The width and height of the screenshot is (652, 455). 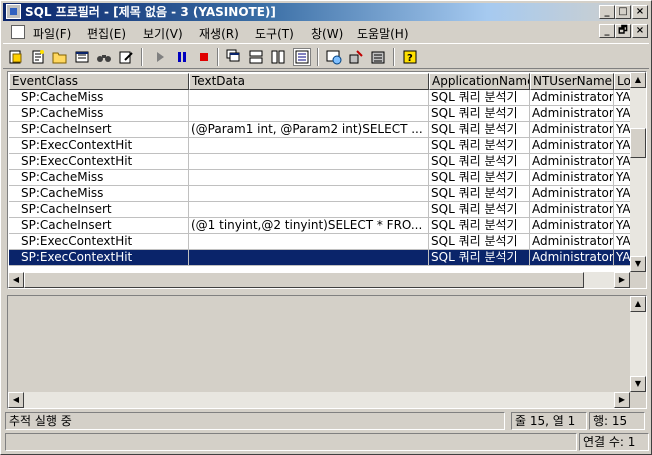 I want to click on scroll-right-button: ▶, so click(x=622, y=280).